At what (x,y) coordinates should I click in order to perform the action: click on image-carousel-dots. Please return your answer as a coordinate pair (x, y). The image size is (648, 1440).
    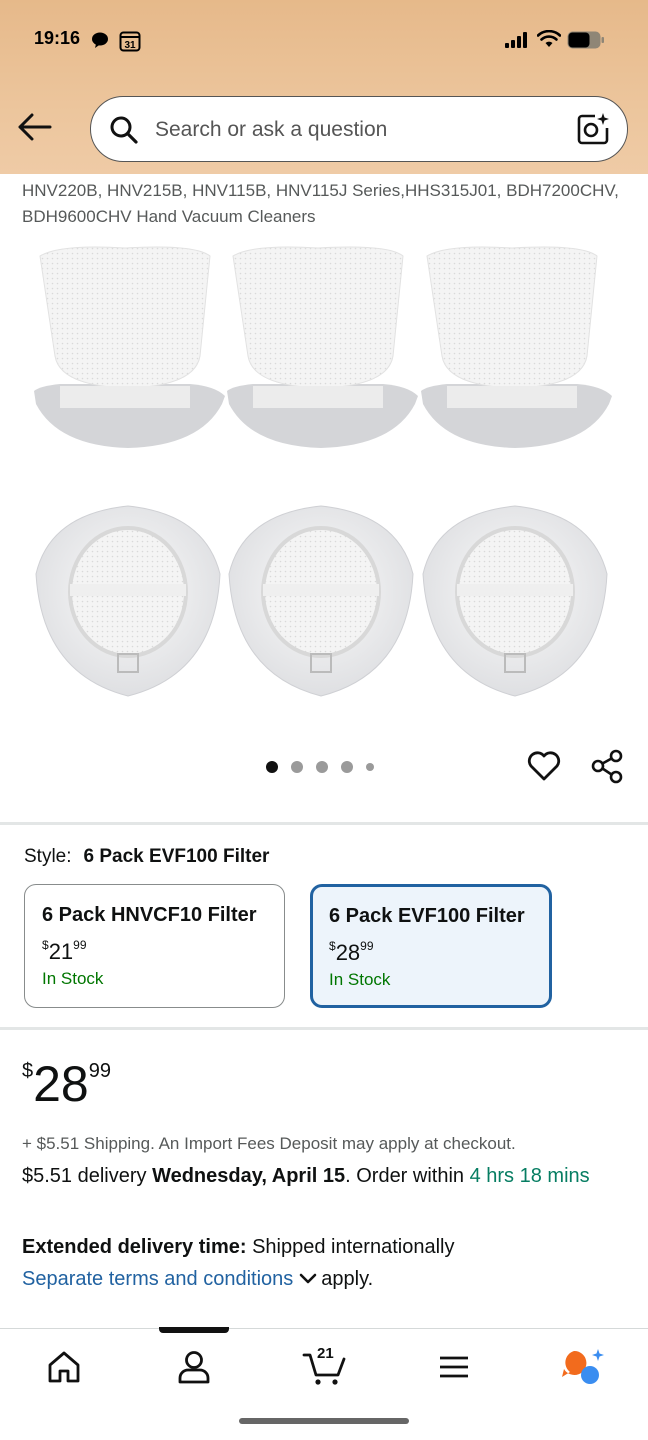
    Looking at the image, I should click on (320, 767).